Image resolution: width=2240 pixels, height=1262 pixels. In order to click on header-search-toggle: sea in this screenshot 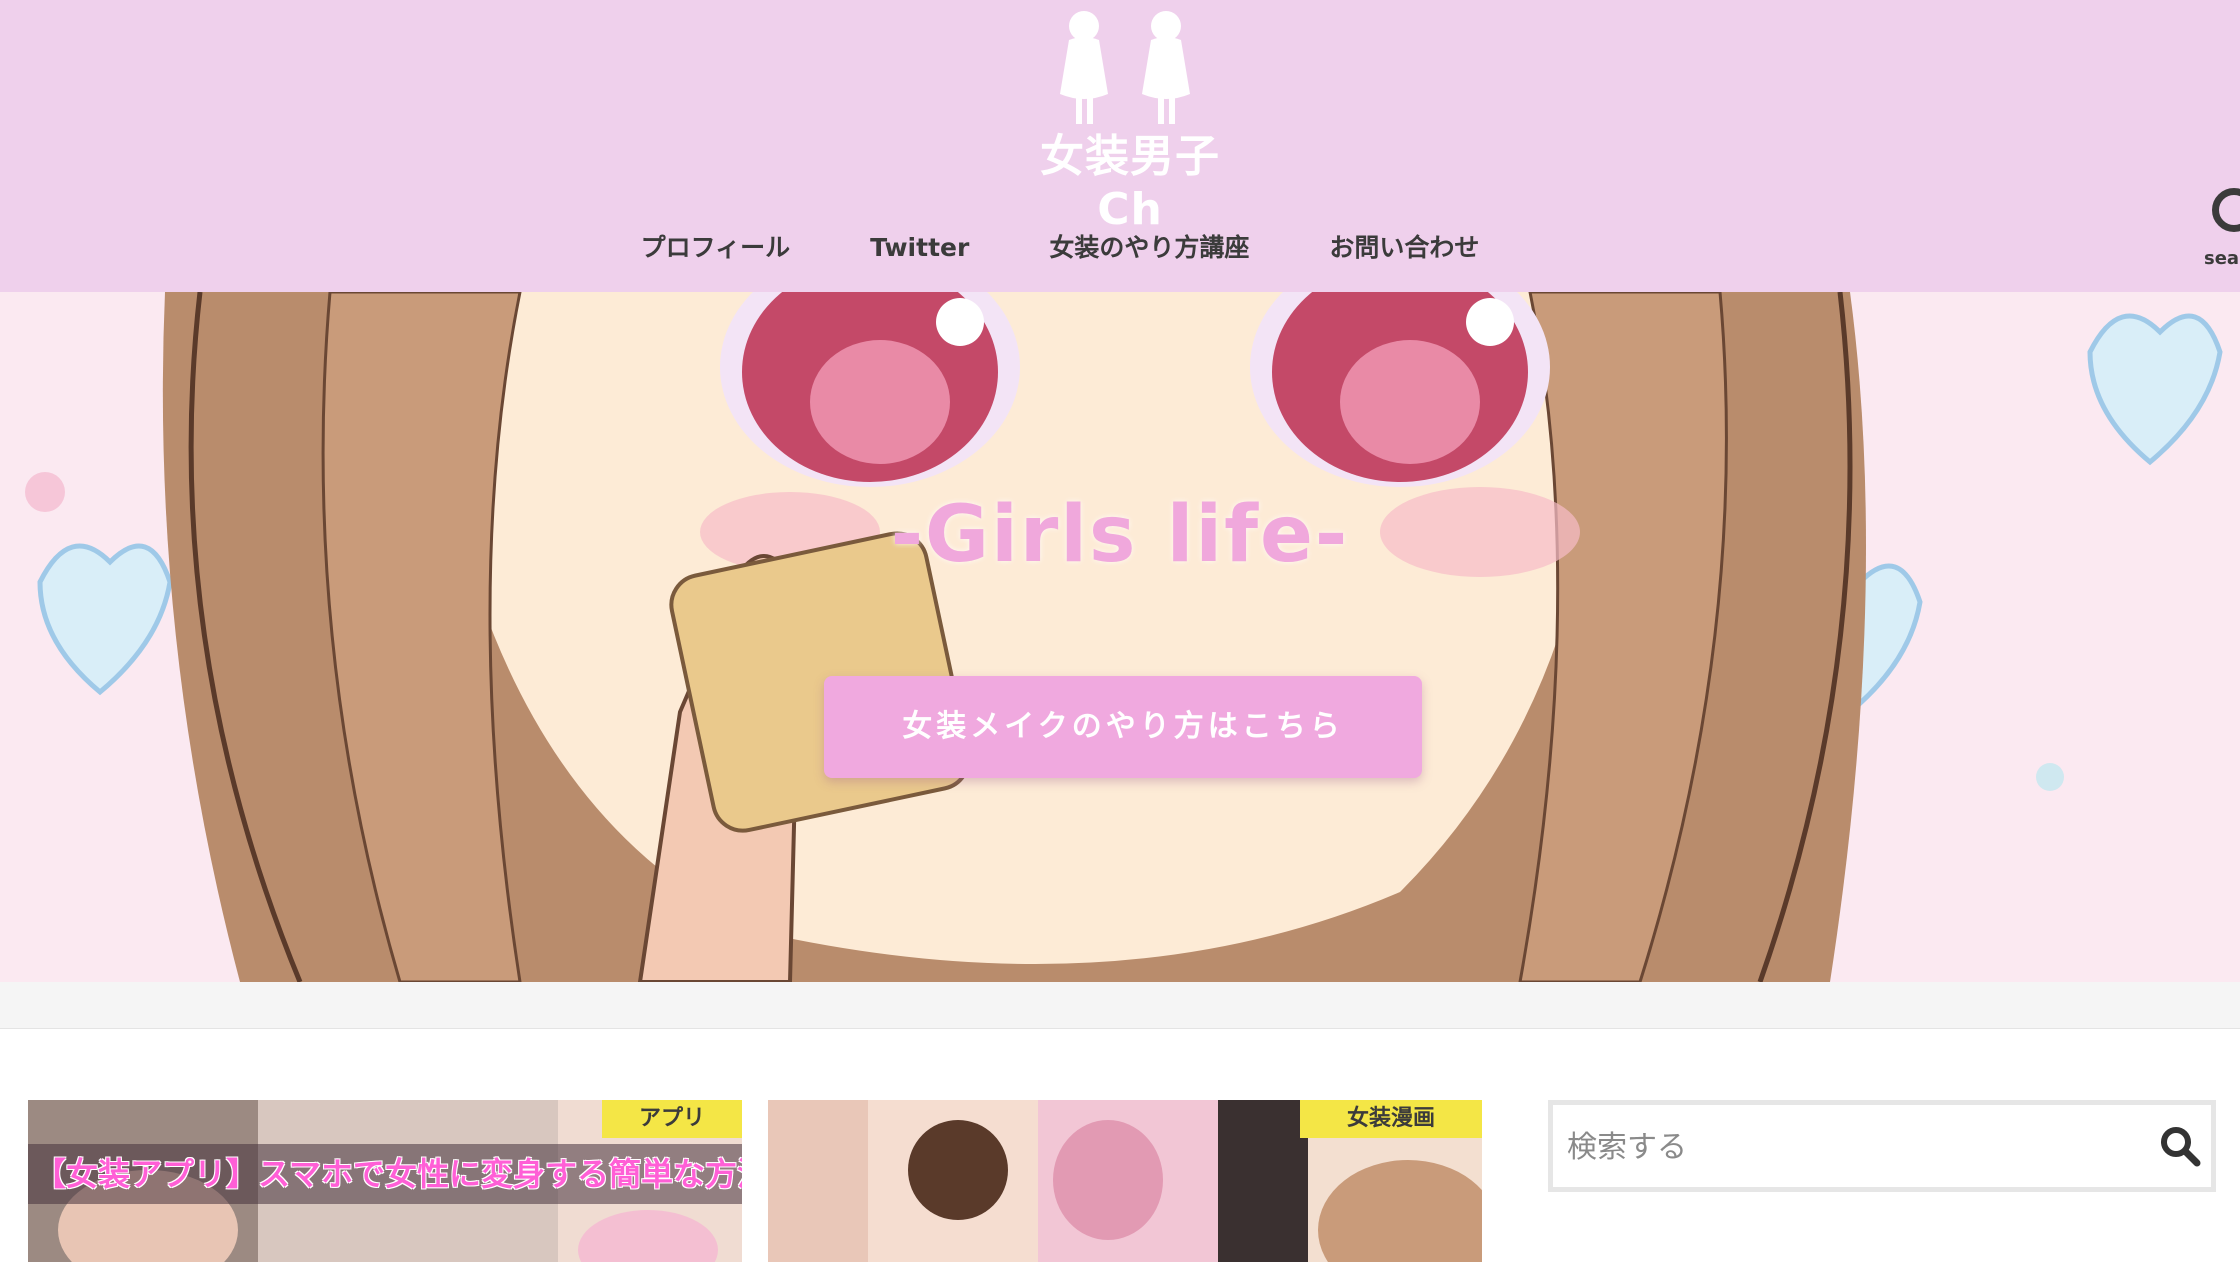, I will do `click(2220, 229)`.